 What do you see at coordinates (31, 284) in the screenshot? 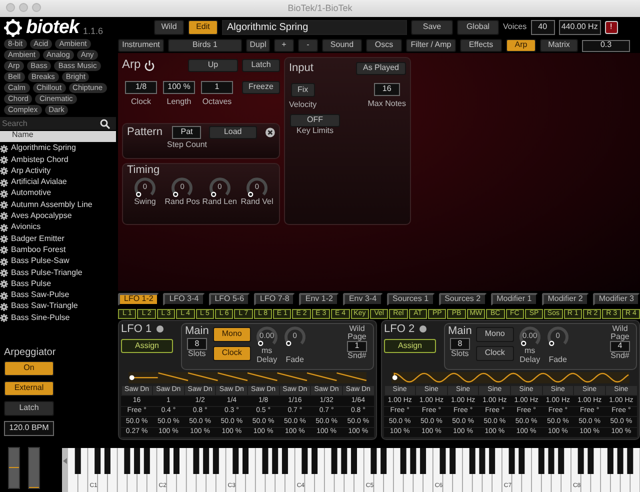
I see `patch-name: Bass Pulse` at bounding box center [31, 284].